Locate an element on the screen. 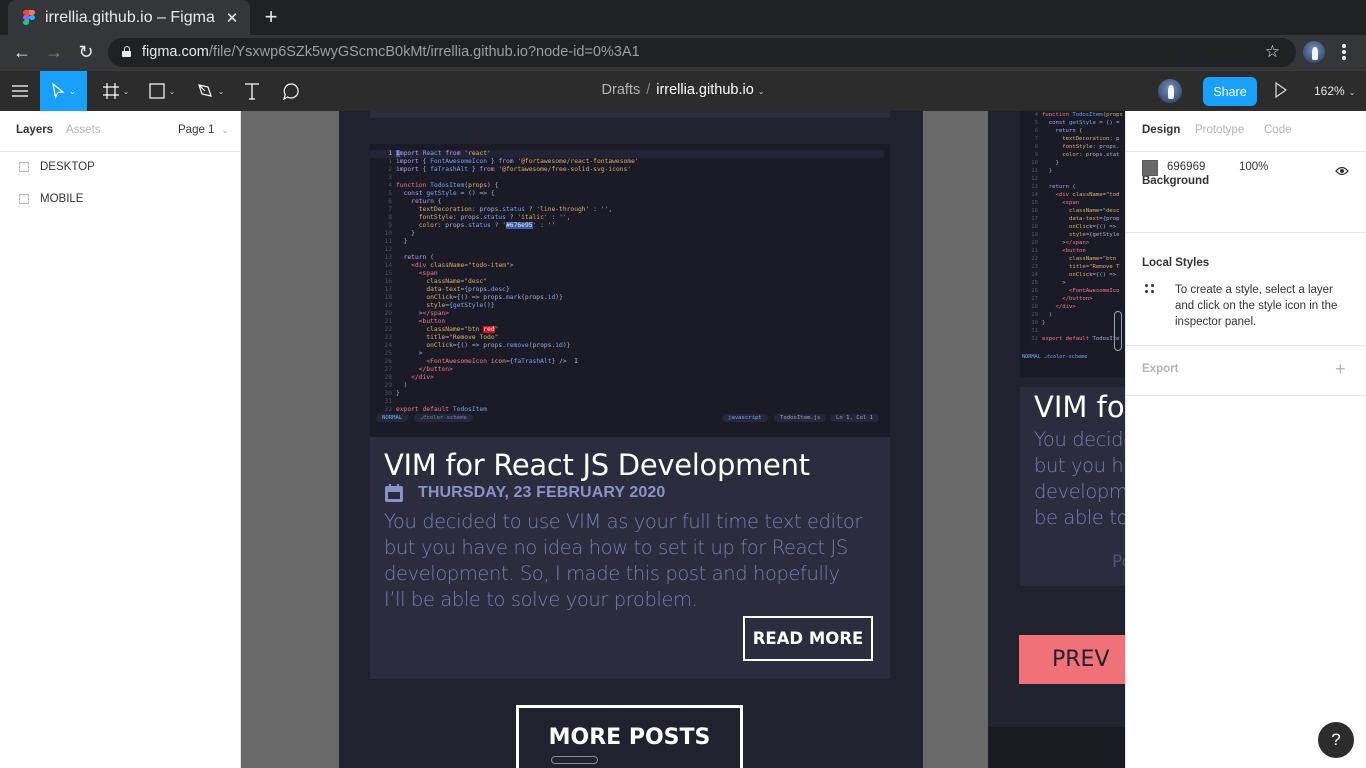  more-posts-label: MORE POSTS is located at coordinates (629, 737).